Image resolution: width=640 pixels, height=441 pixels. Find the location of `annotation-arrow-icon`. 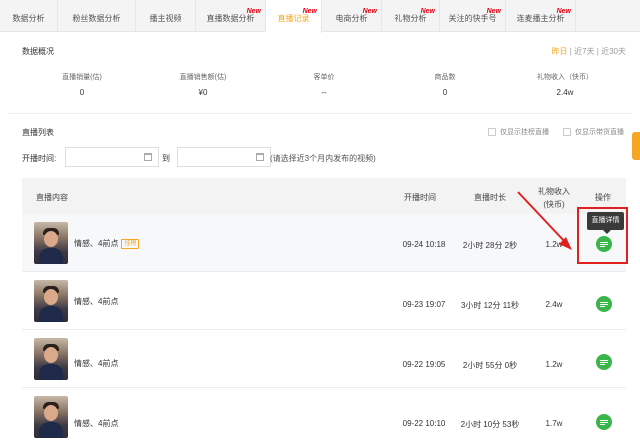

annotation-arrow-icon is located at coordinates (544, 220).